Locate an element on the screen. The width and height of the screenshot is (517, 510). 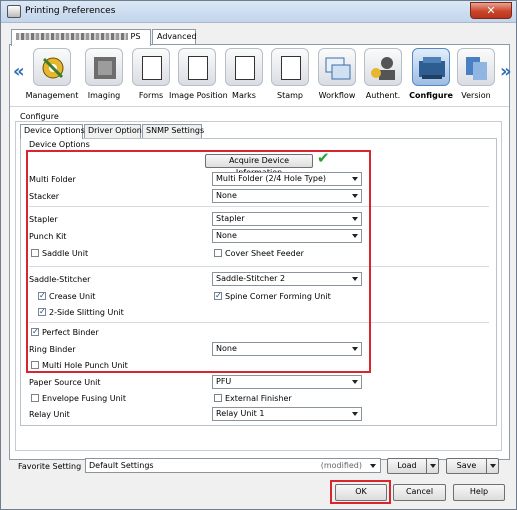
help-button: Help is located at coordinates (479, 492).